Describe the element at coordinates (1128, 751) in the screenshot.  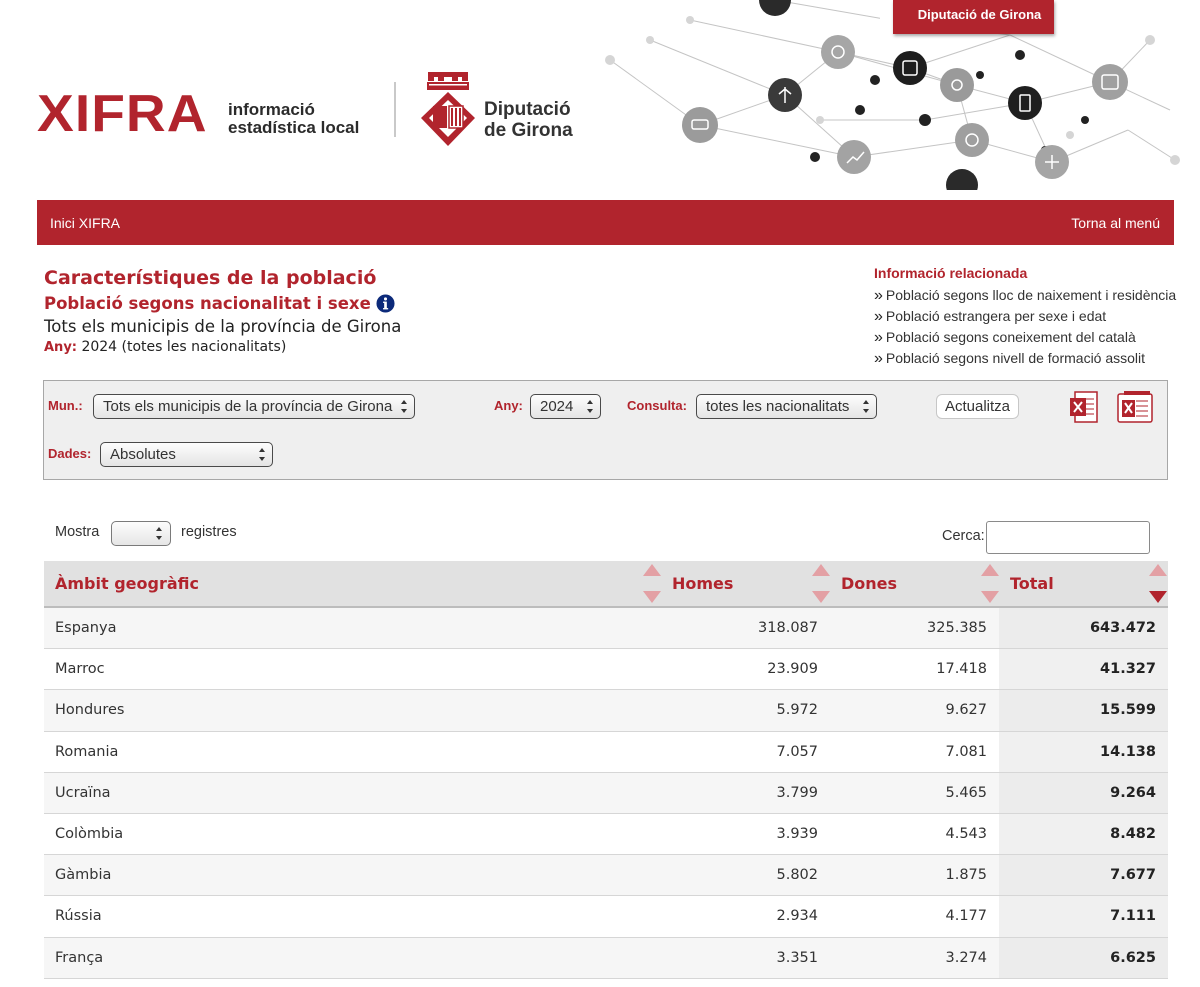
I see `cell-total: 14.138` at that location.